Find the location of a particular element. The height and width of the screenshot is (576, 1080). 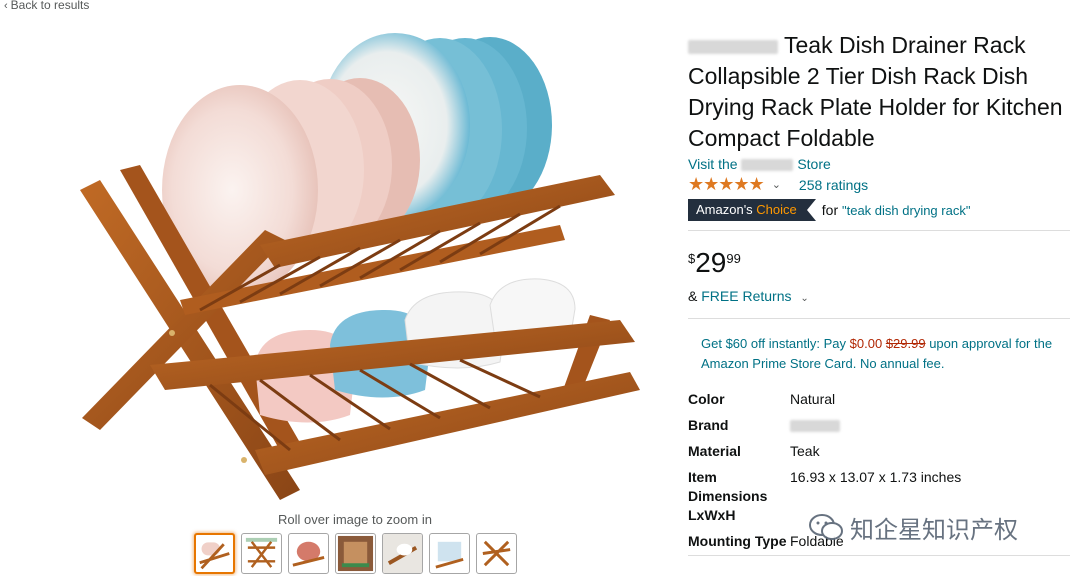

watermark: 知企星知识产权 is located at coordinates (913, 527).